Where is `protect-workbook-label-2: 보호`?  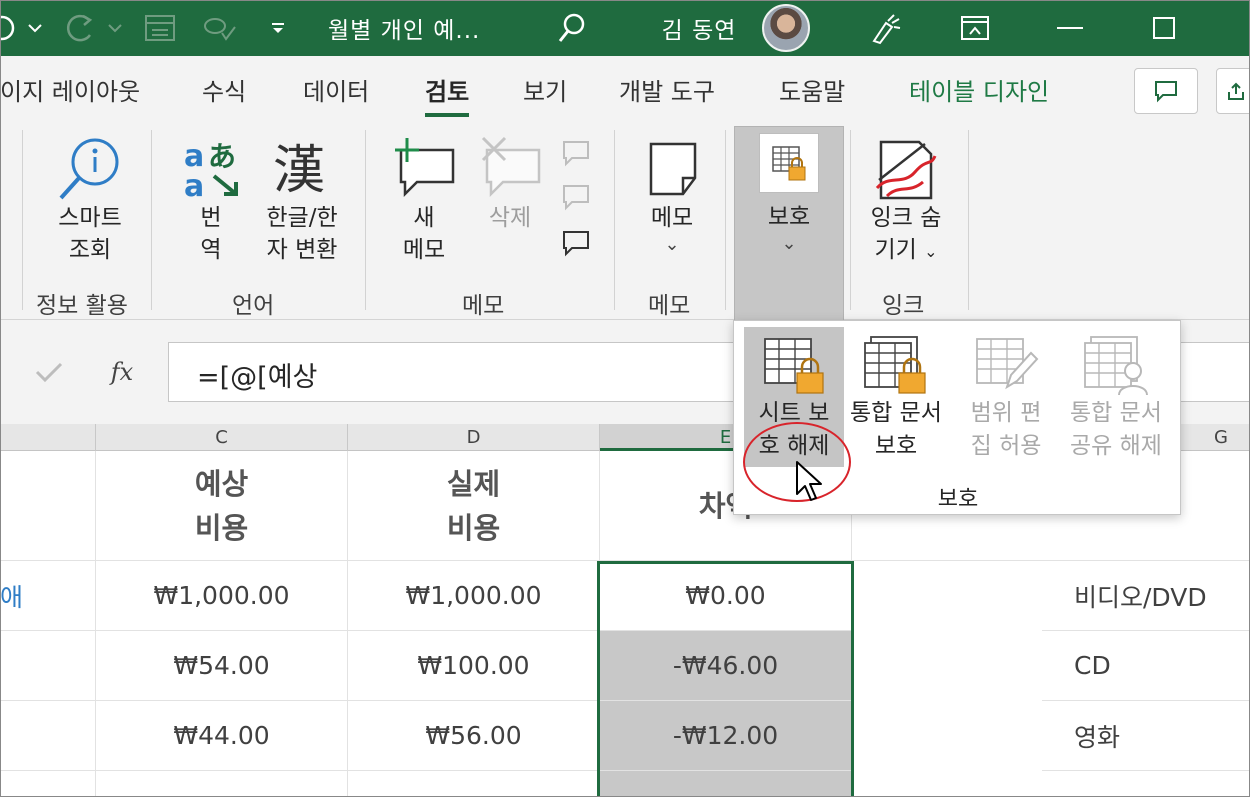 protect-workbook-label-2: 보호 is located at coordinates (896, 446).